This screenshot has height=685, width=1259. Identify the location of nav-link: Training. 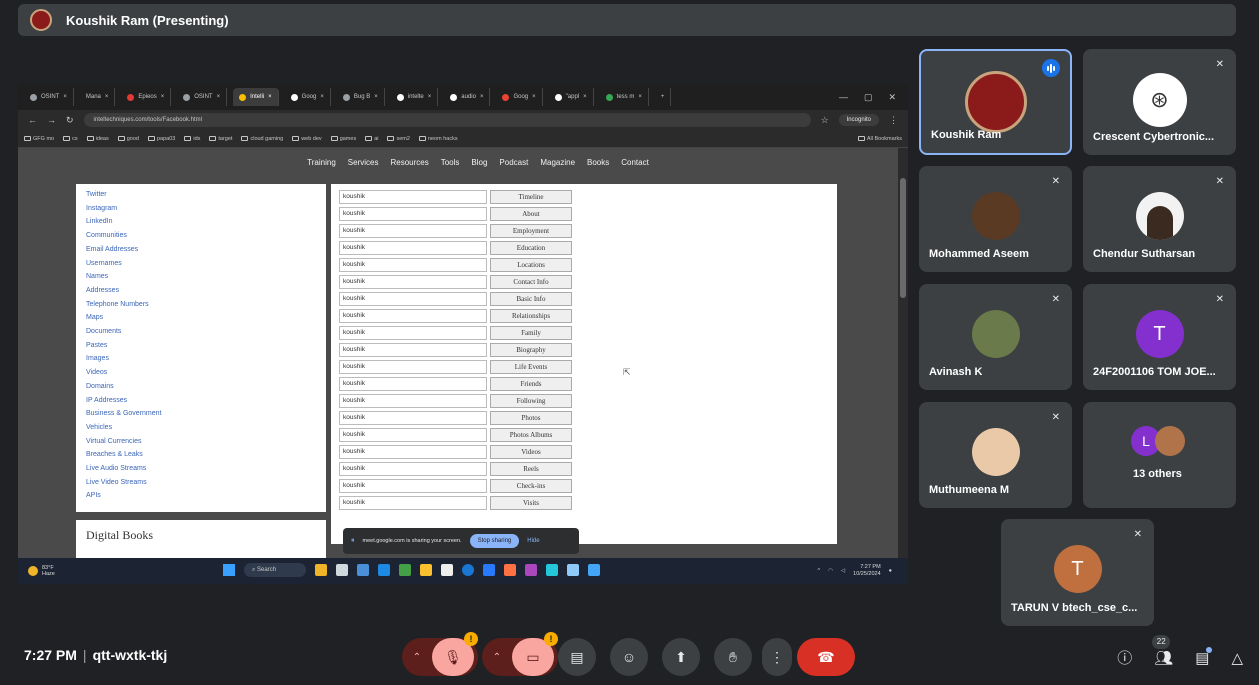
(321, 162).